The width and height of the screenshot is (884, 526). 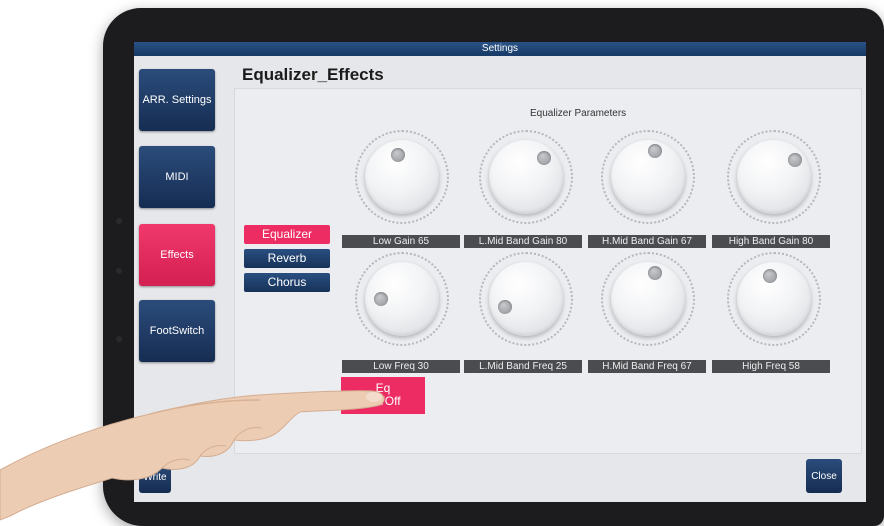 I want to click on knob-label-lmid-freq: L.Mid Band Freq 25, so click(x=523, y=366).